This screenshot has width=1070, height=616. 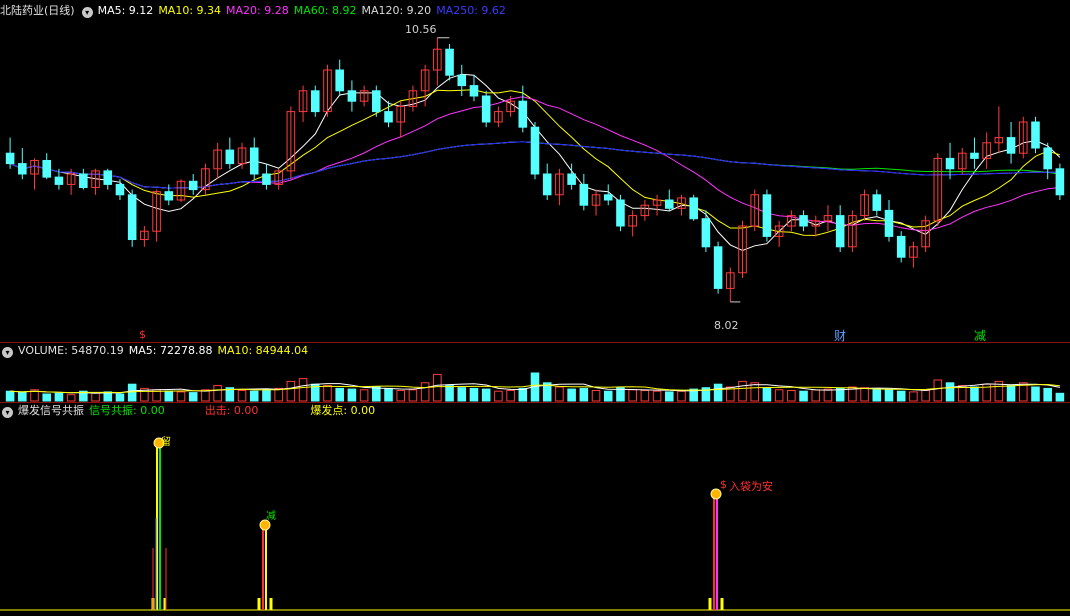 What do you see at coordinates (170, 350) in the screenshot?
I see `vol-ma5-value: MA5: 72278.88` at bounding box center [170, 350].